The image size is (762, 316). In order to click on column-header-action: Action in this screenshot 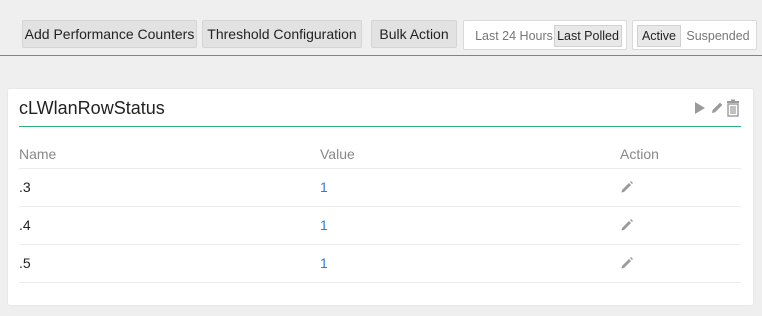, I will do `click(639, 154)`.